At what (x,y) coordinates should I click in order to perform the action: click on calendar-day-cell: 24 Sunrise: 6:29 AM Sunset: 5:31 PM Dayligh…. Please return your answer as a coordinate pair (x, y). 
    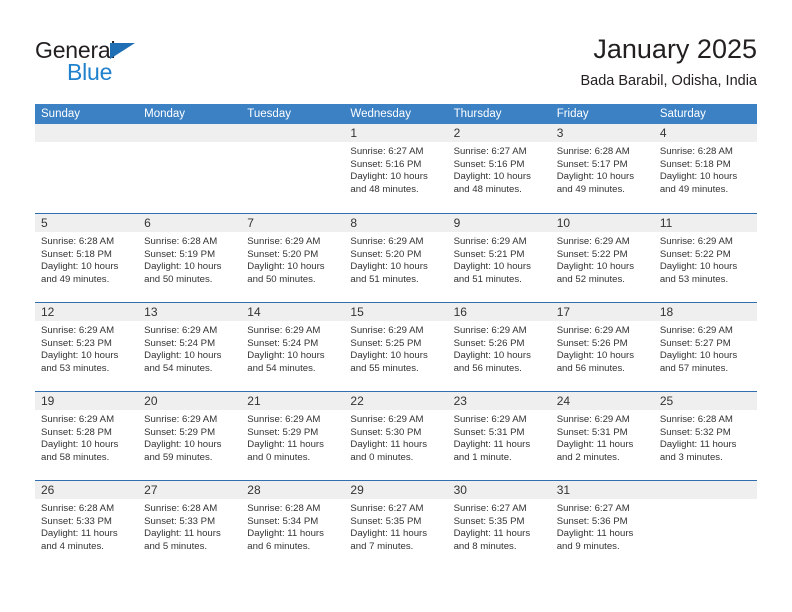
    Looking at the image, I should click on (602, 436).